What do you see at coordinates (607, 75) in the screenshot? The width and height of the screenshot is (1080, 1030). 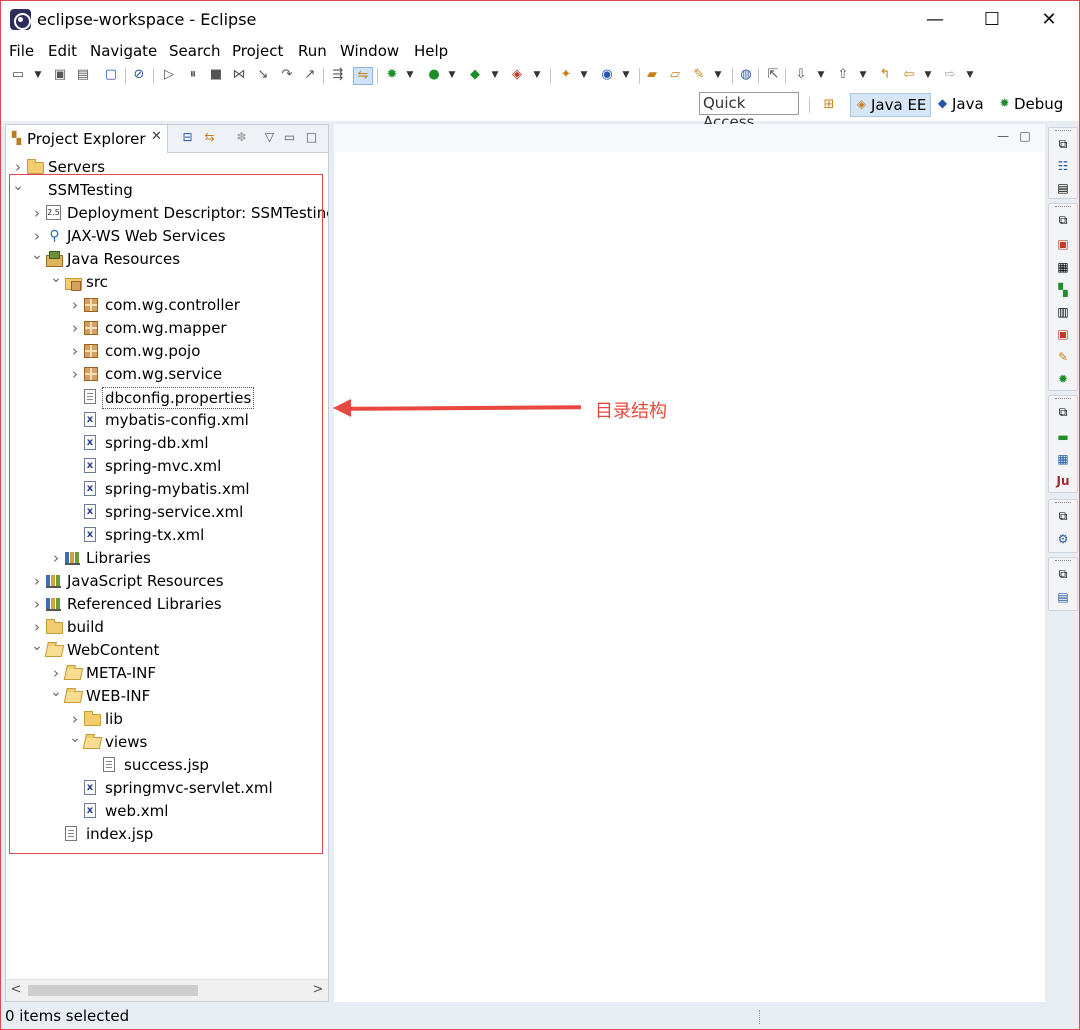 I see `new-class-icon: ◉` at bounding box center [607, 75].